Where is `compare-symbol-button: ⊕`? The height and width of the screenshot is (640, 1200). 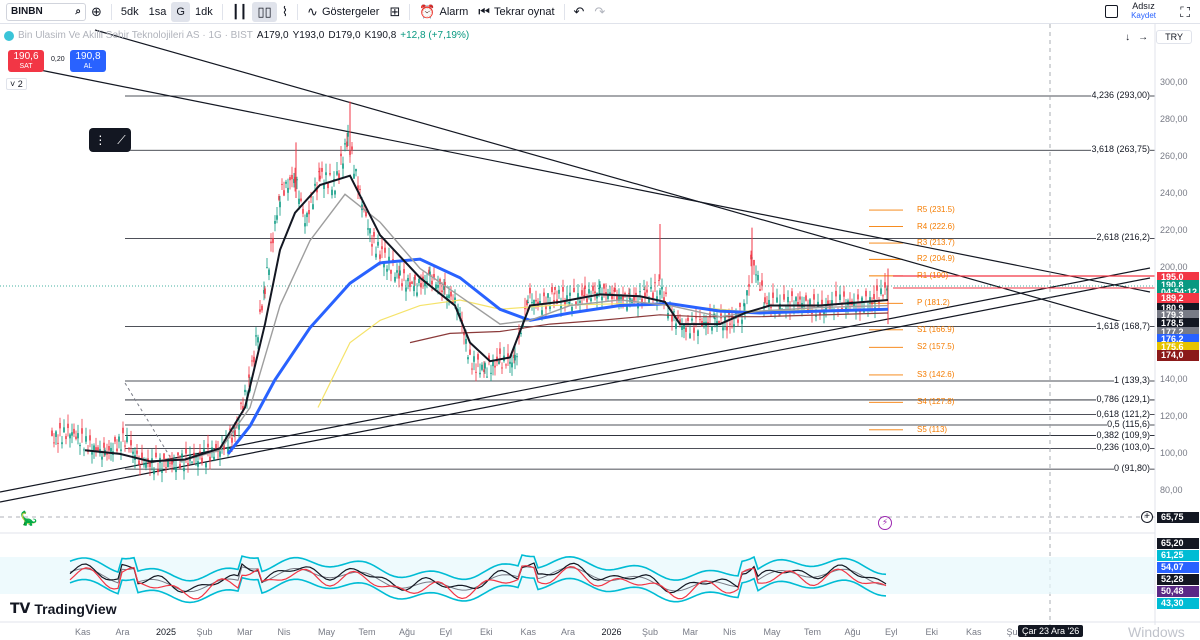
compare-symbol-button: ⊕ is located at coordinates (96, 12).